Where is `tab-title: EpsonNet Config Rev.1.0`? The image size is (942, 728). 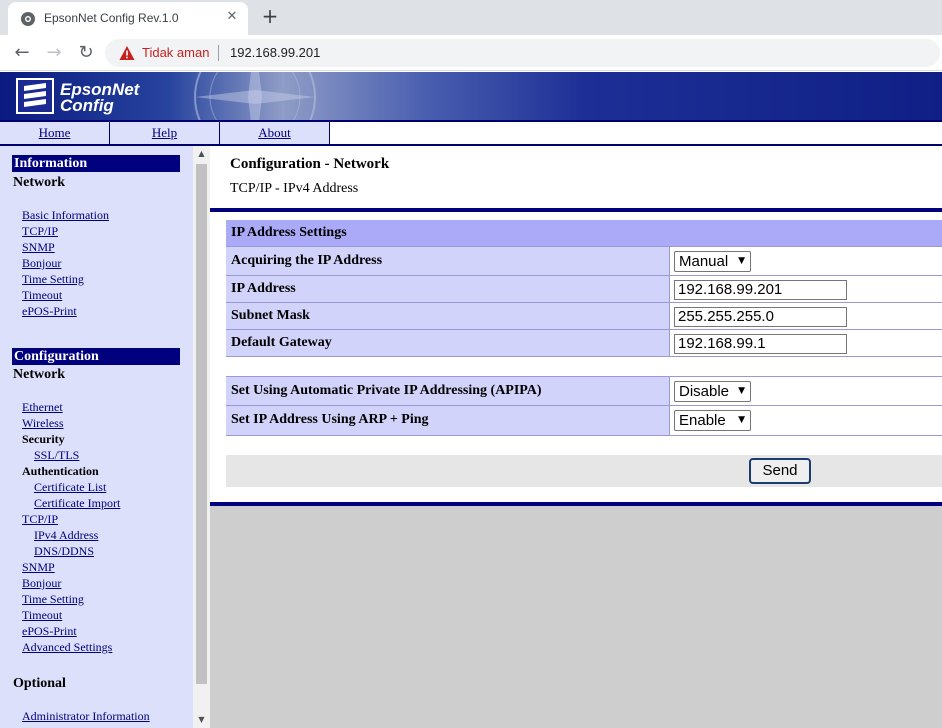
tab-title: EpsonNet Config Rev.1.0 is located at coordinates (111, 18).